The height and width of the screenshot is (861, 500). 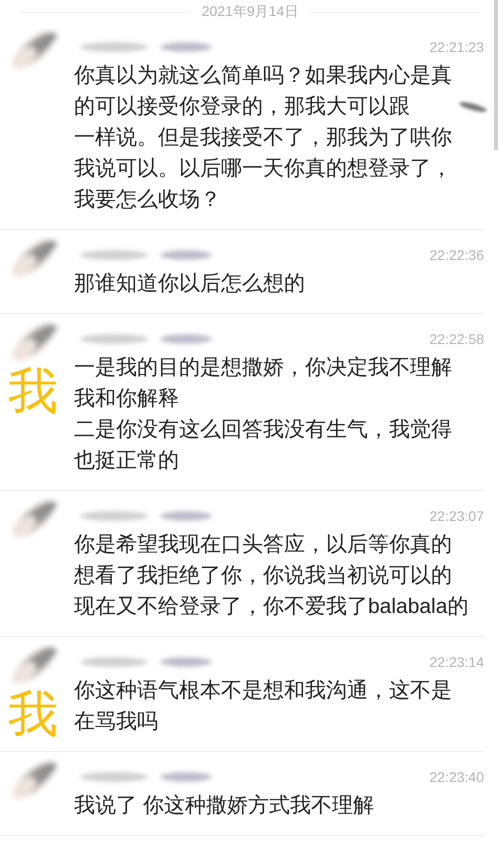 What do you see at coordinates (263, 168) in the screenshot?
I see `message-text: 一样说。但是我接受不了，那我为了哄你我说可以。以后哪一天你真的想登录了，我要怎么收场？` at bounding box center [263, 168].